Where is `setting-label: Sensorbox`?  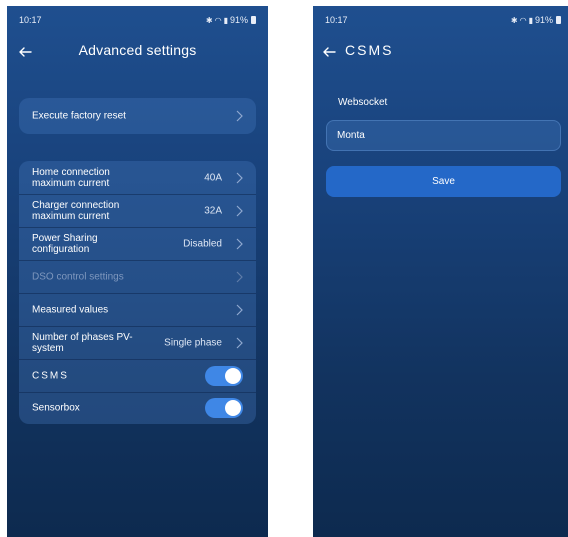 setting-label: Sensorbox is located at coordinates (56, 408).